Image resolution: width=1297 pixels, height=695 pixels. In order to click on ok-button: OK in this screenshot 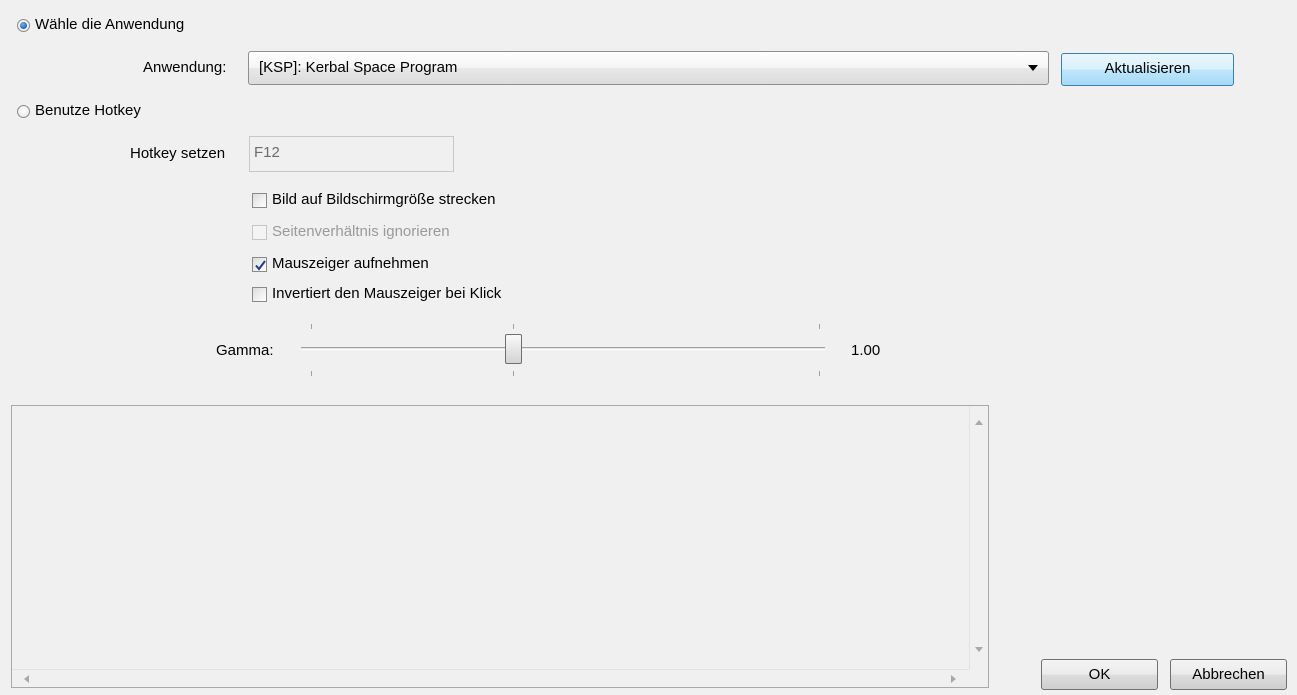, I will do `click(1099, 674)`.